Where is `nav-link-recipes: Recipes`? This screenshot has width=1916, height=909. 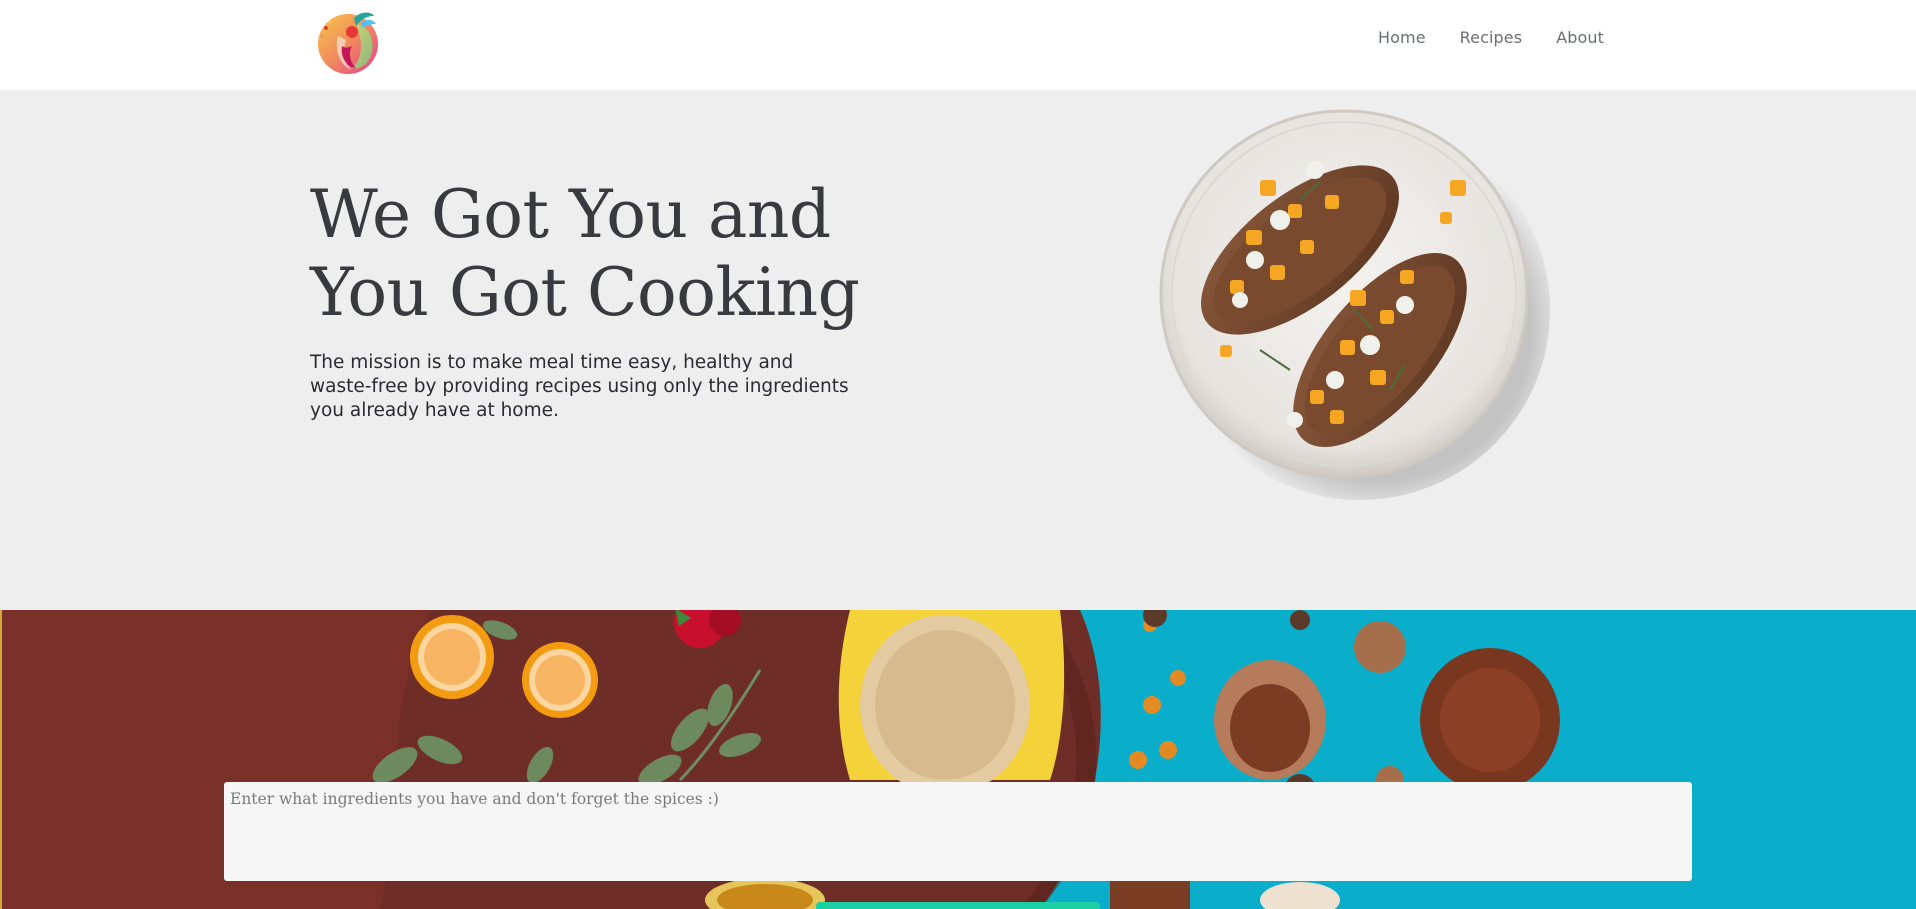 nav-link-recipes: Recipes is located at coordinates (1491, 37).